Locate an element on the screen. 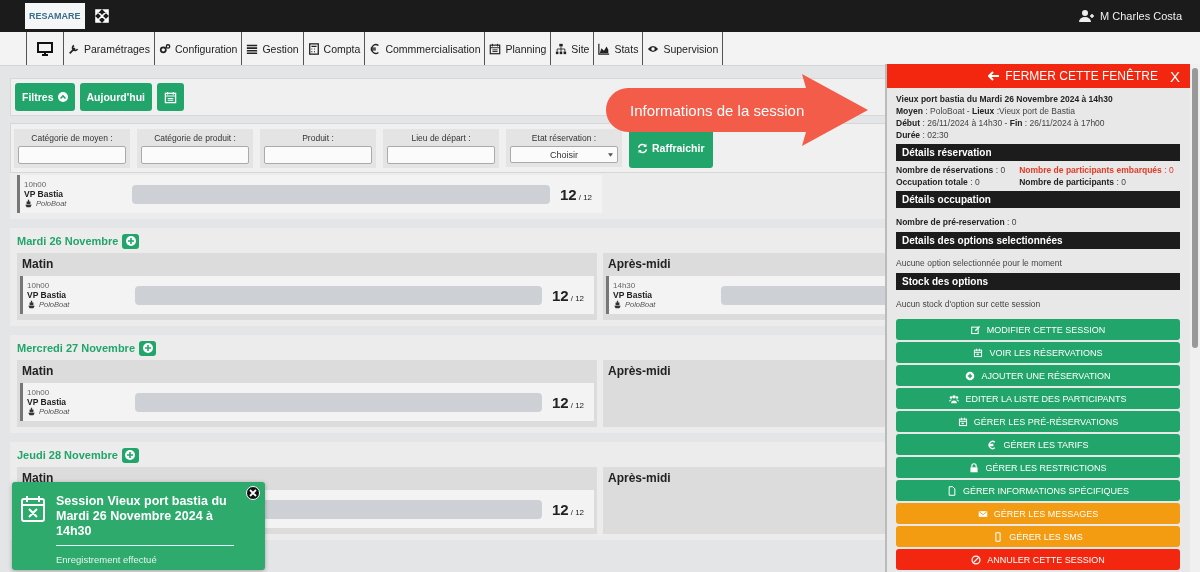 This screenshot has height=572, width=1200. nav-item: Compta is located at coordinates (333, 48).